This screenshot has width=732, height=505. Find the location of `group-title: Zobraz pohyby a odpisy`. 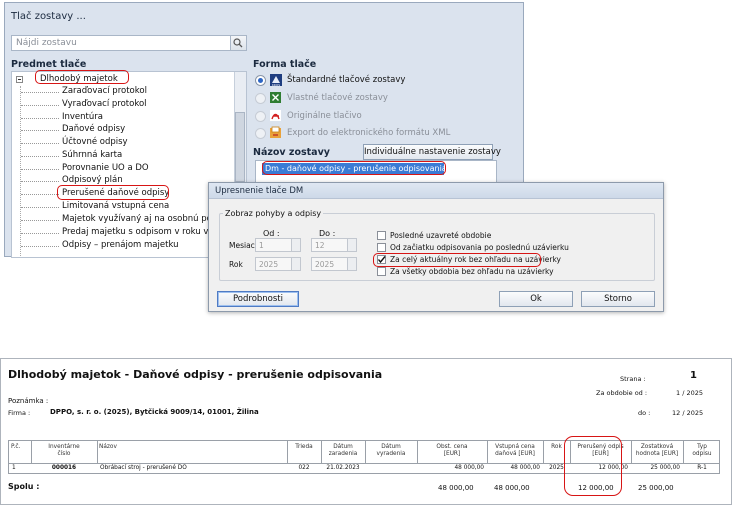

group-title: Zobraz pohyby a odpisy is located at coordinates (273, 213).